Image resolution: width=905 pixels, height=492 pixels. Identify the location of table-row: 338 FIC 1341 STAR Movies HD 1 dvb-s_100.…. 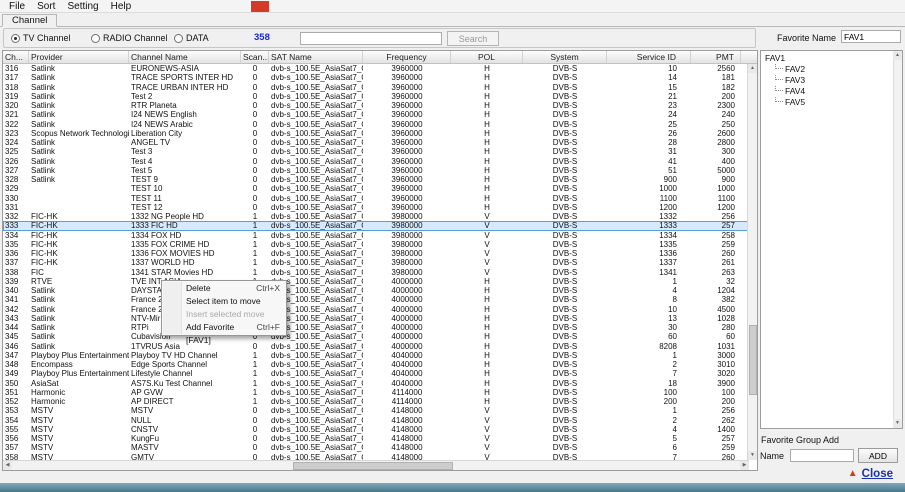
(376, 272).